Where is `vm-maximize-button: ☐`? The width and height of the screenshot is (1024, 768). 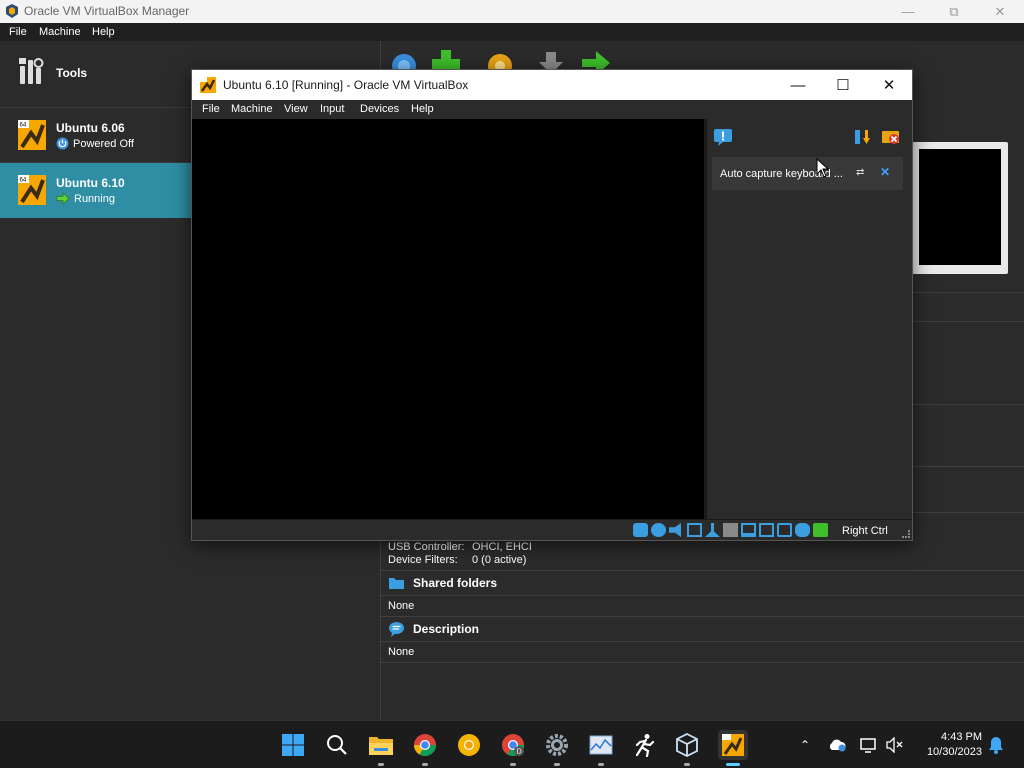
vm-maximize-button: ☐ is located at coordinates (843, 85).